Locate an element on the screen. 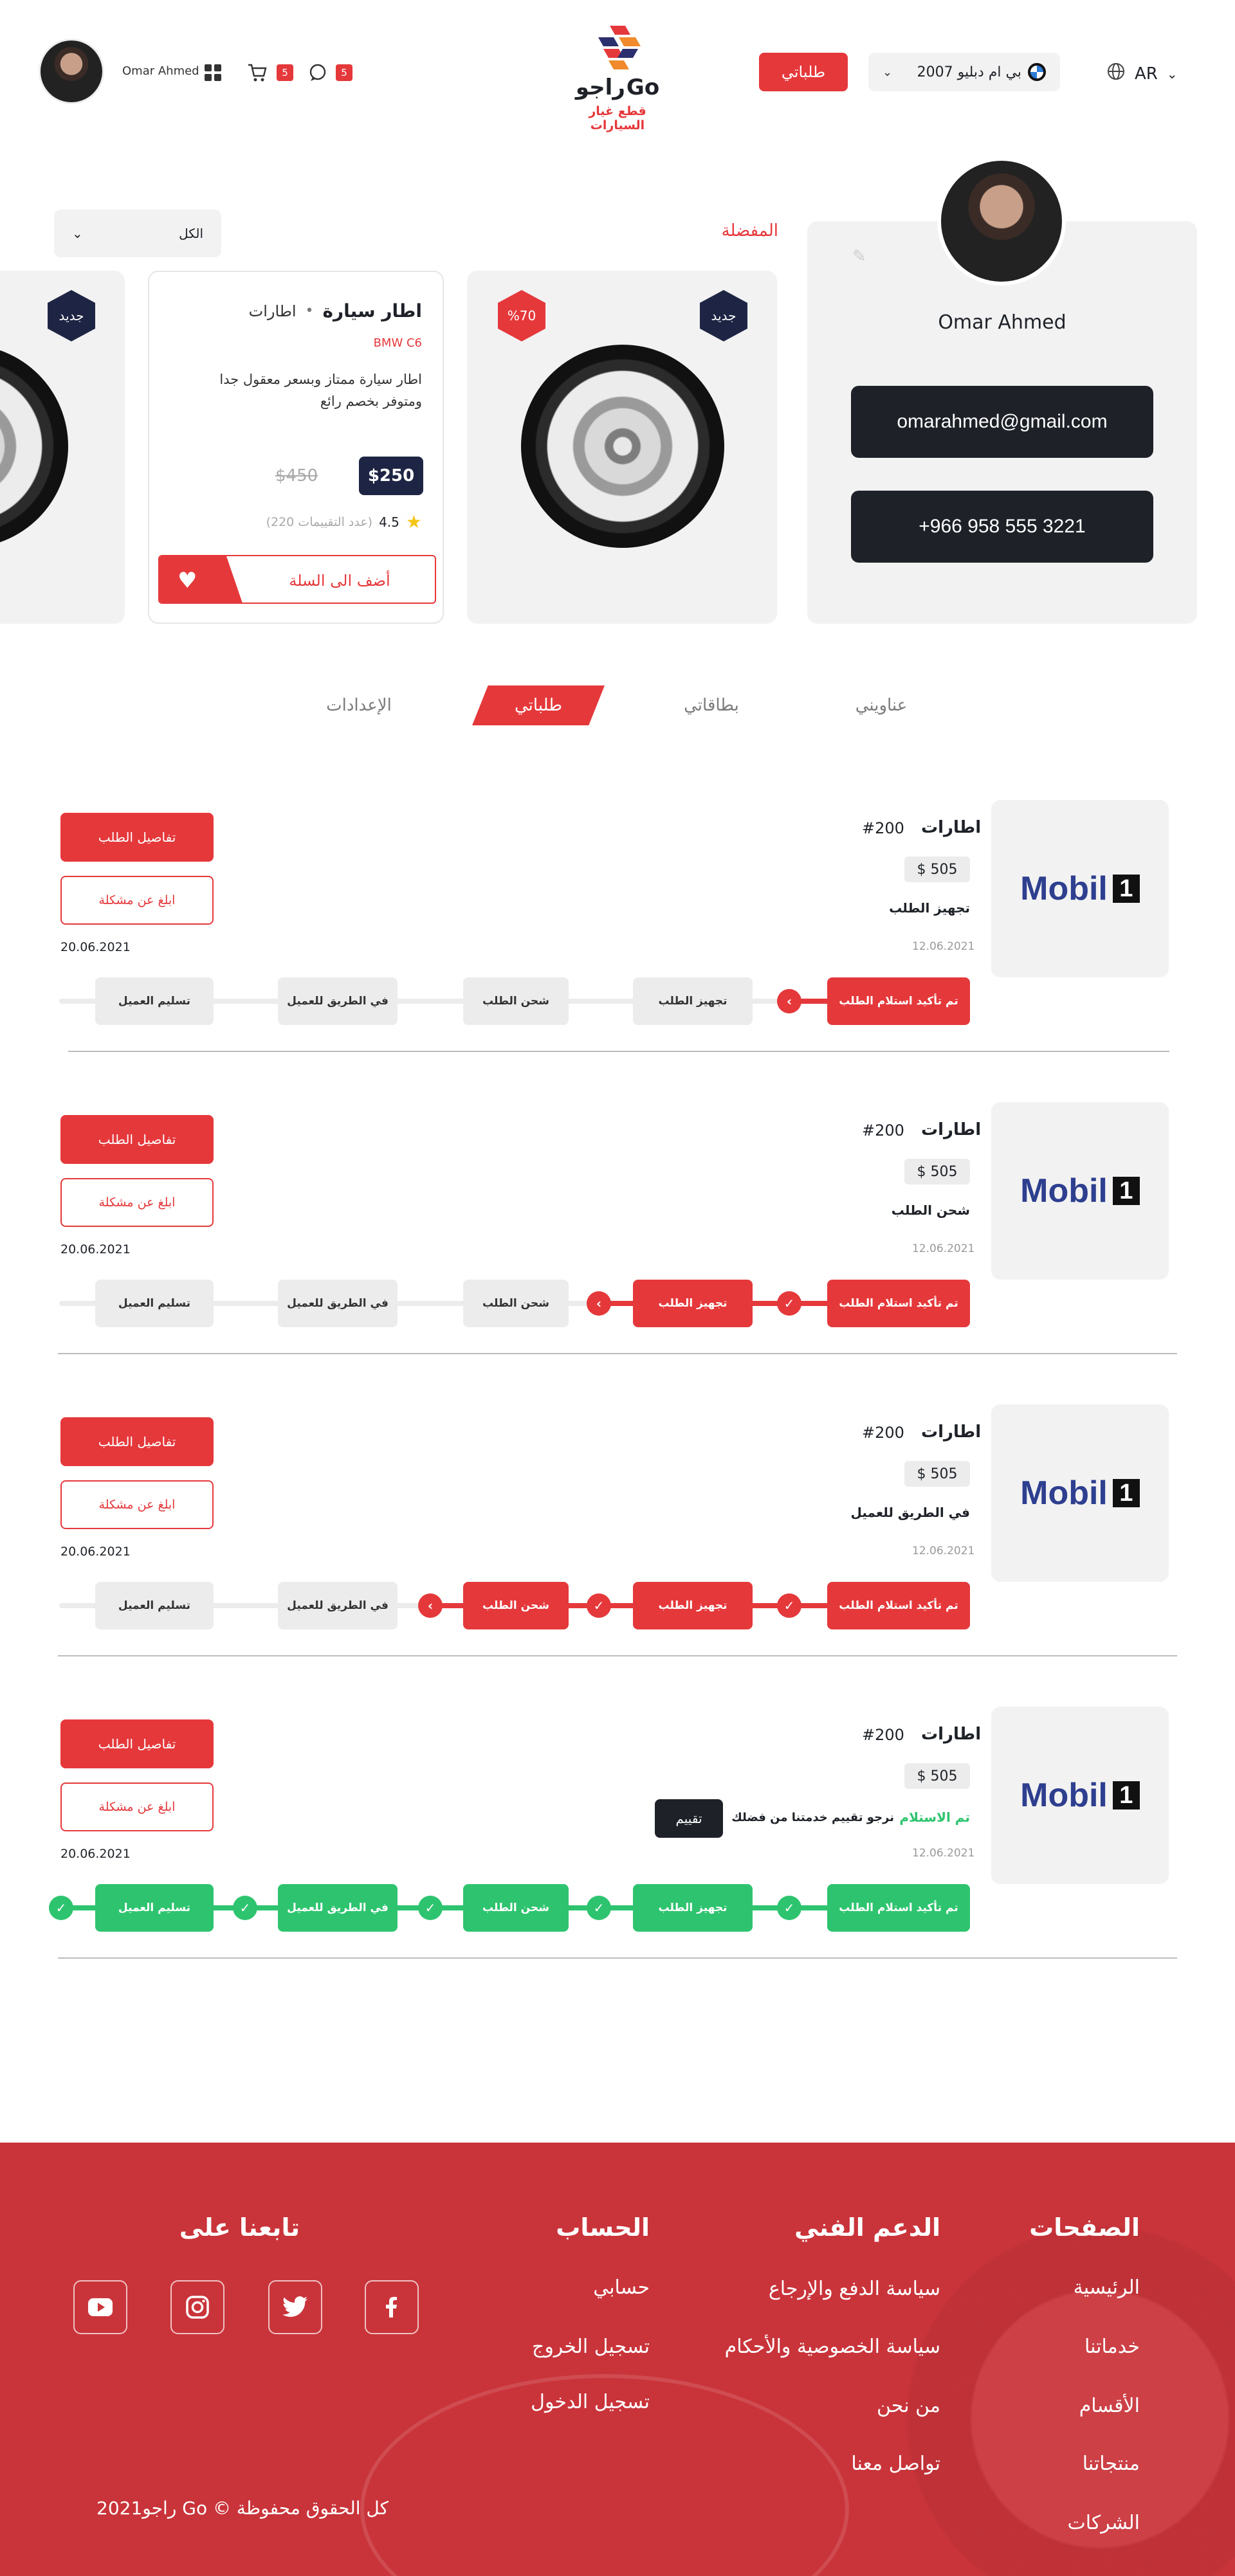  youtube-icon is located at coordinates (100, 2307).